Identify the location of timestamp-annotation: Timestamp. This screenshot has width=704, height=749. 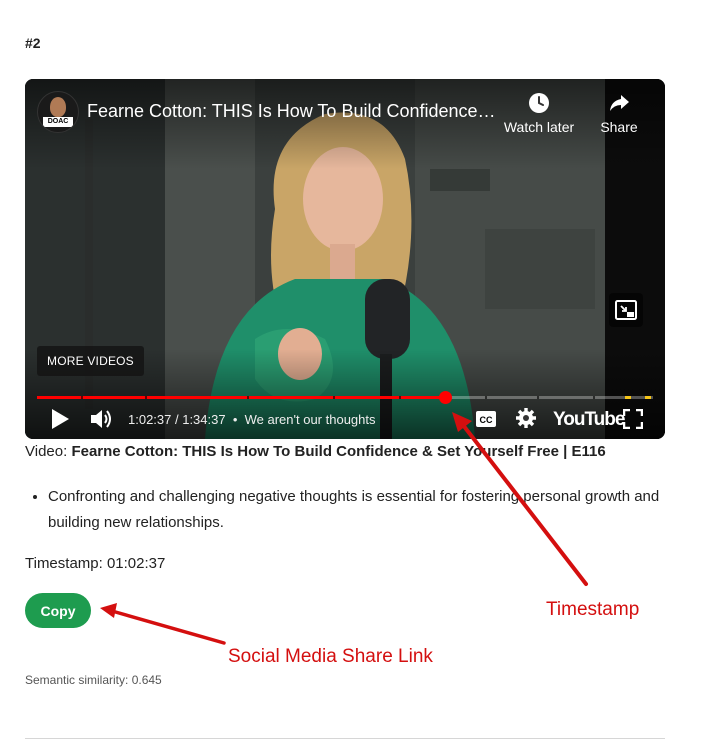
(593, 609).